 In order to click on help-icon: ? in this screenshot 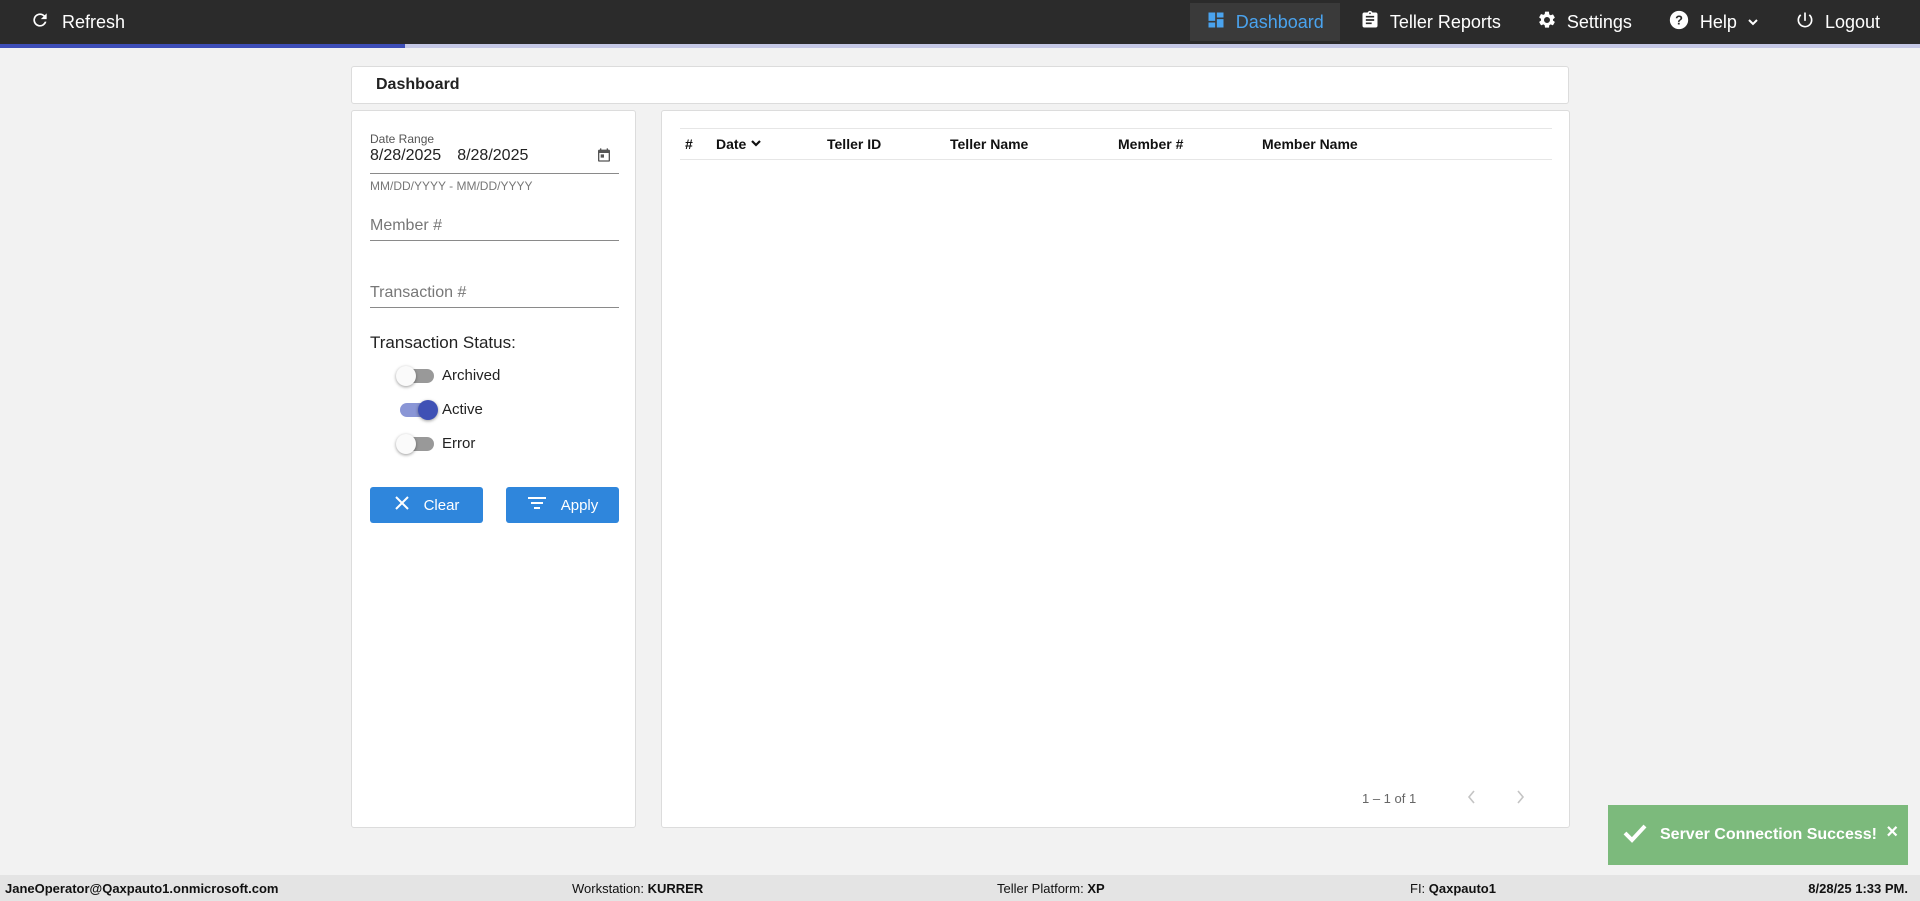, I will do `click(1679, 22)`.